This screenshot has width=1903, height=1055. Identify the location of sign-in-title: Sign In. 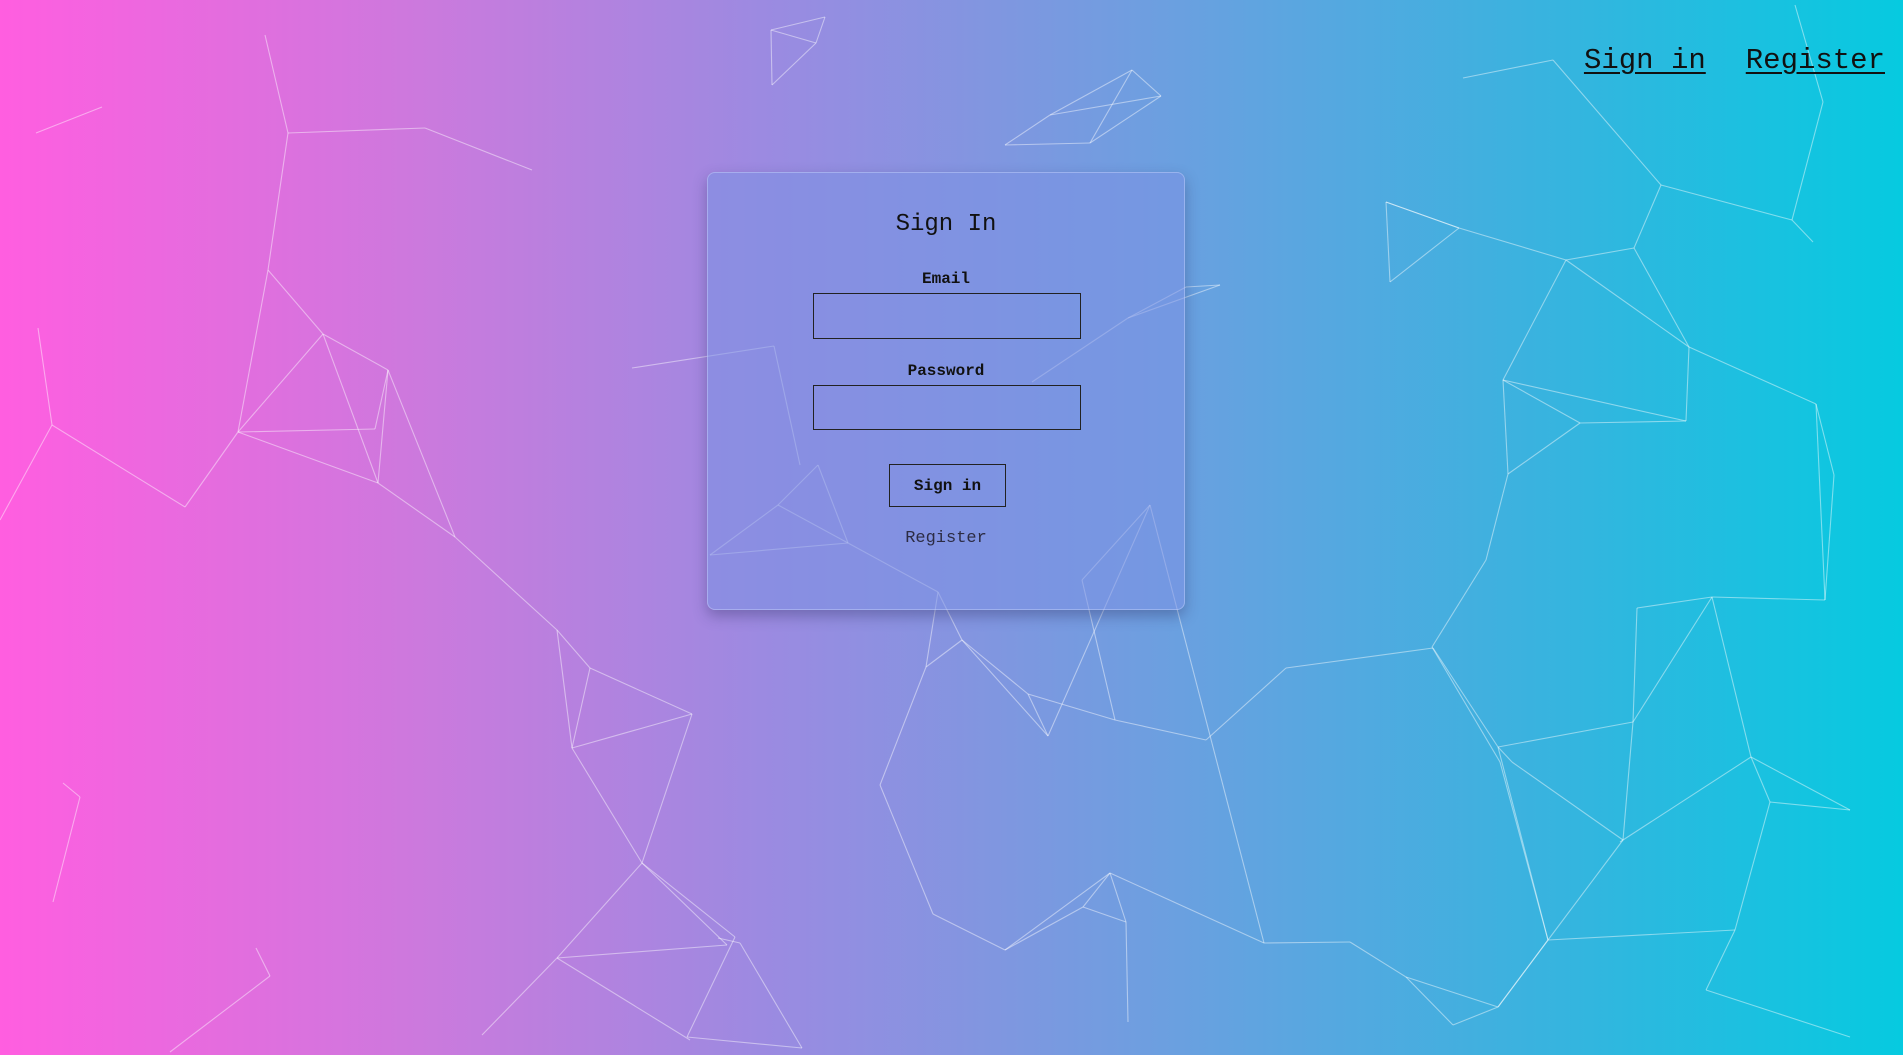
(946, 224).